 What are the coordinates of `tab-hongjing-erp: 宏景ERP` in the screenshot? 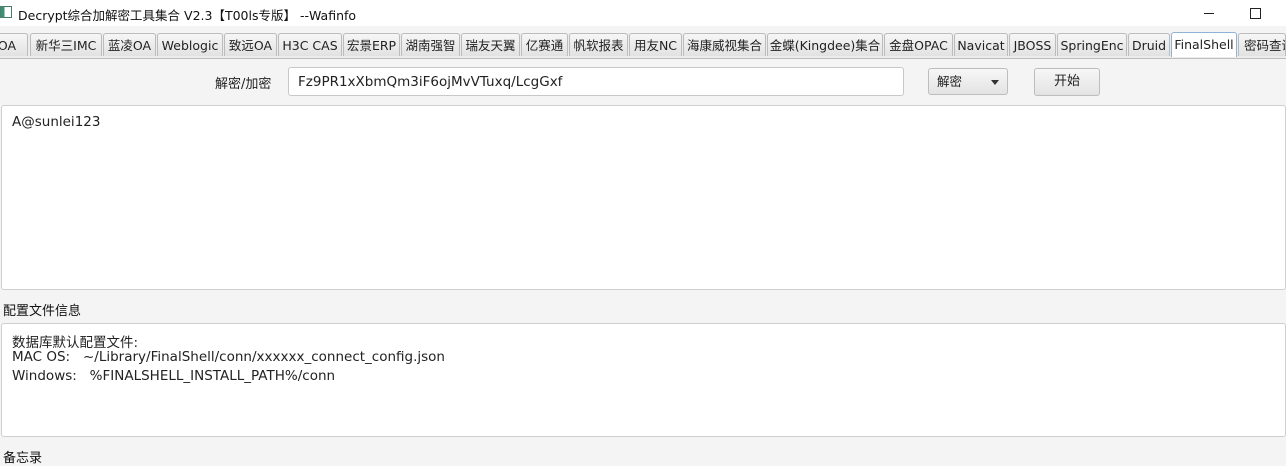 It's located at (371, 44).